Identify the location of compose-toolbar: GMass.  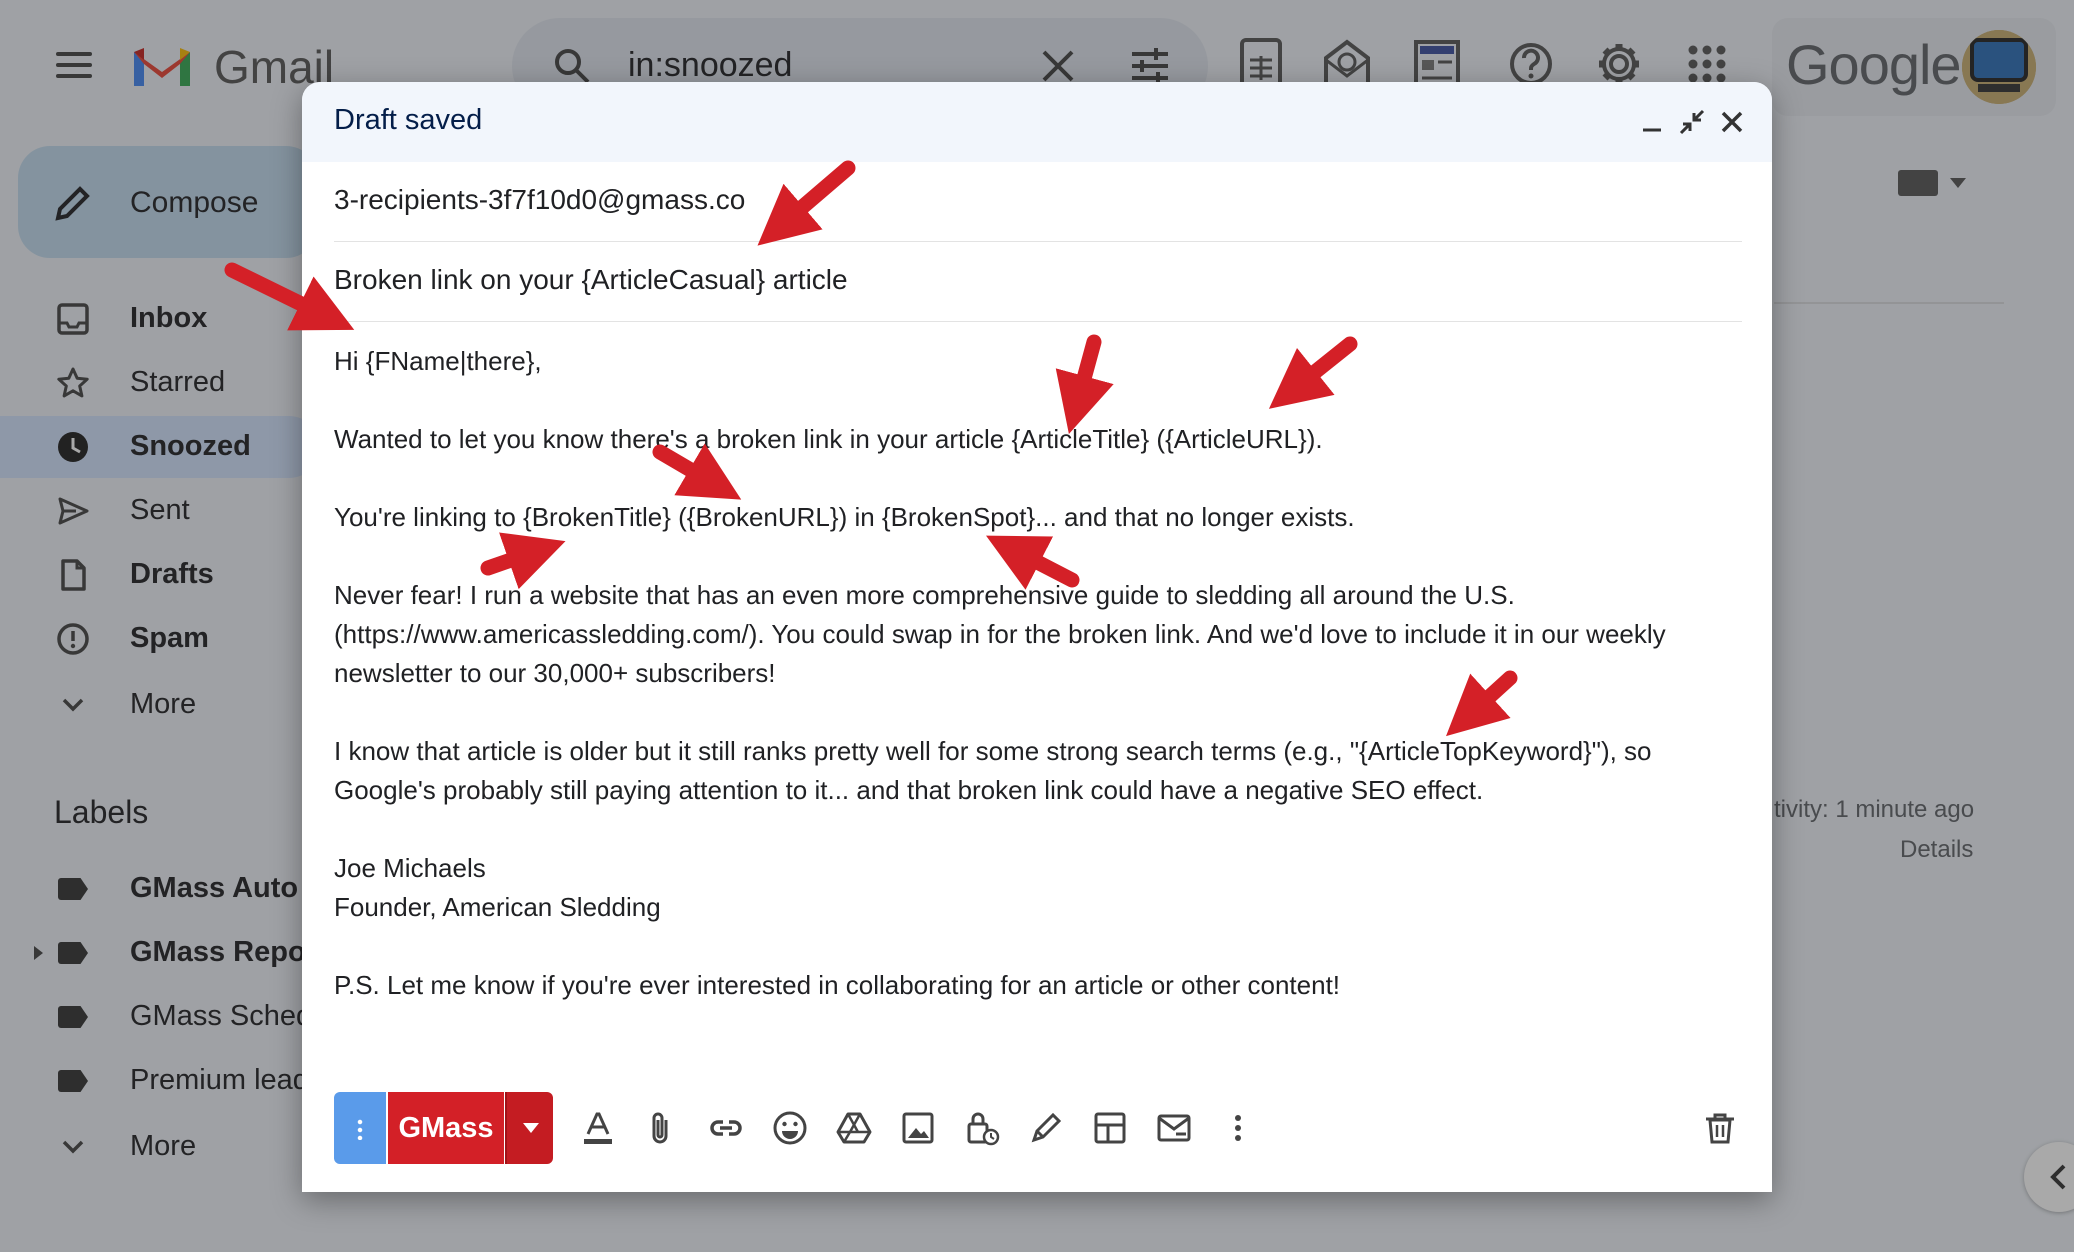
(1037, 1137).